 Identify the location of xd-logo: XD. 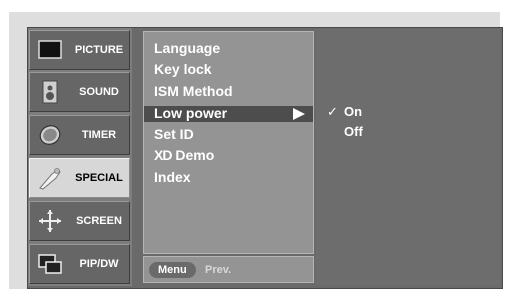
(163, 155).